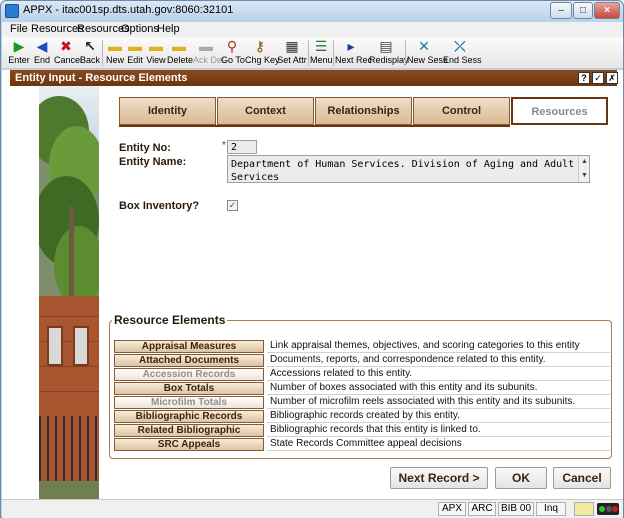 The height and width of the screenshot is (518, 624). I want to click on view-button: ▬ View, so click(156, 53).